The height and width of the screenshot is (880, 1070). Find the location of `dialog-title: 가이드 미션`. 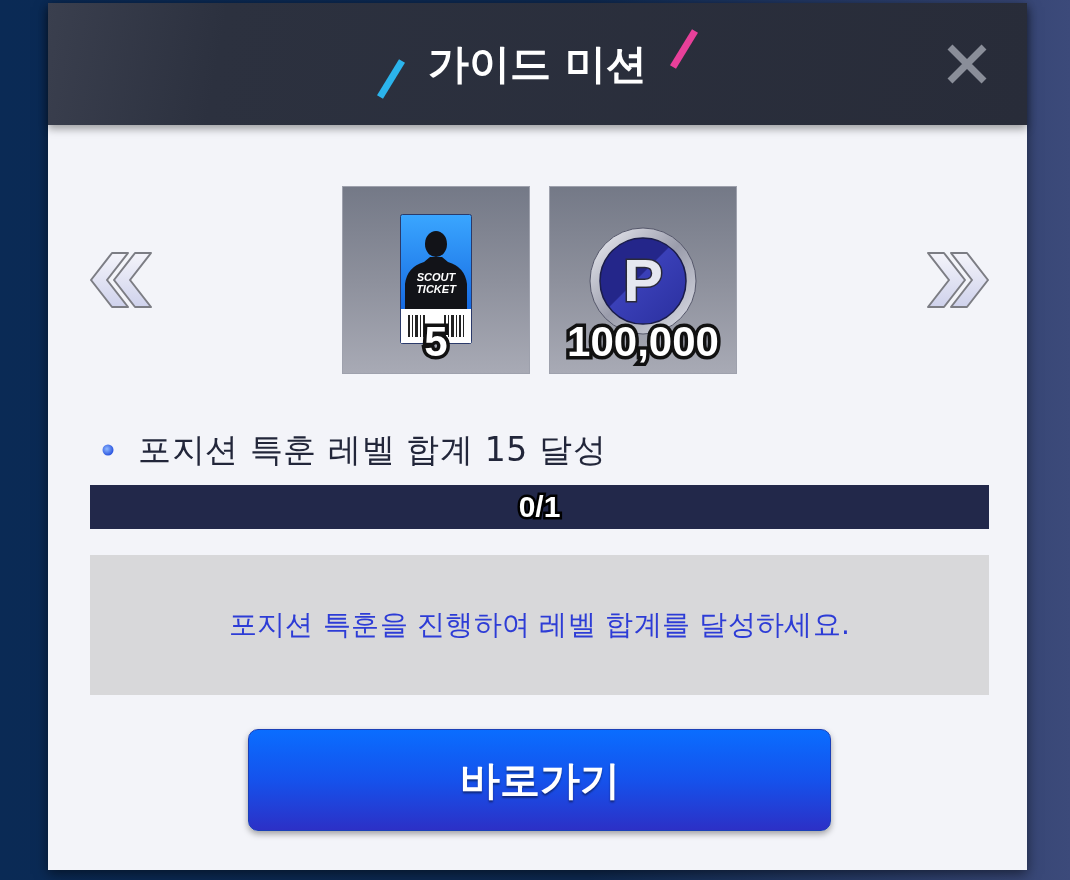

dialog-title: 가이드 미션 is located at coordinates (537, 64).